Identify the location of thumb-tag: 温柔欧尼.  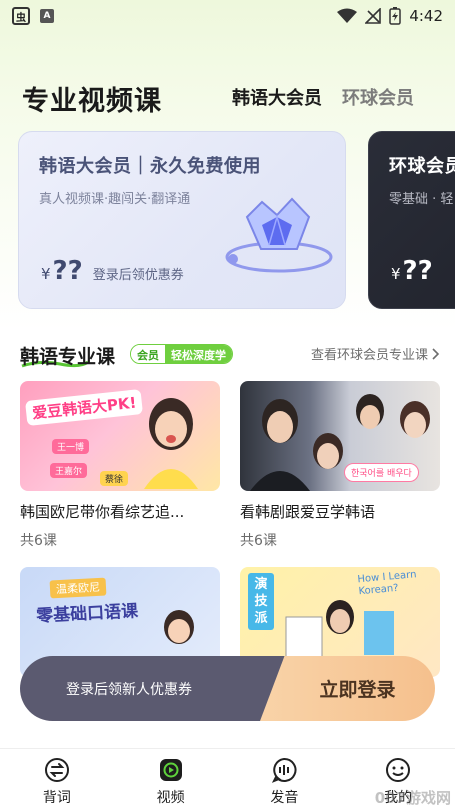
(78, 588).